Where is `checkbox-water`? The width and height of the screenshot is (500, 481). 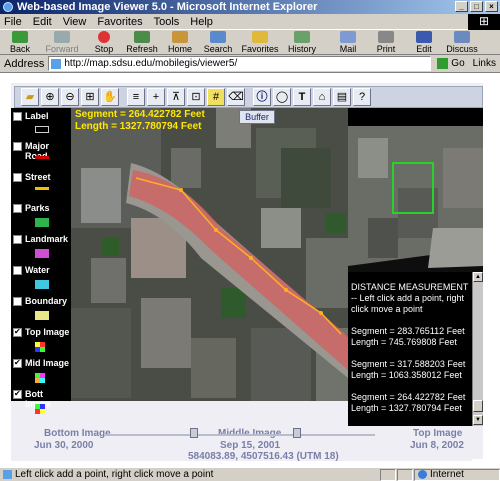 checkbox-water is located at coordinates (17, 270).